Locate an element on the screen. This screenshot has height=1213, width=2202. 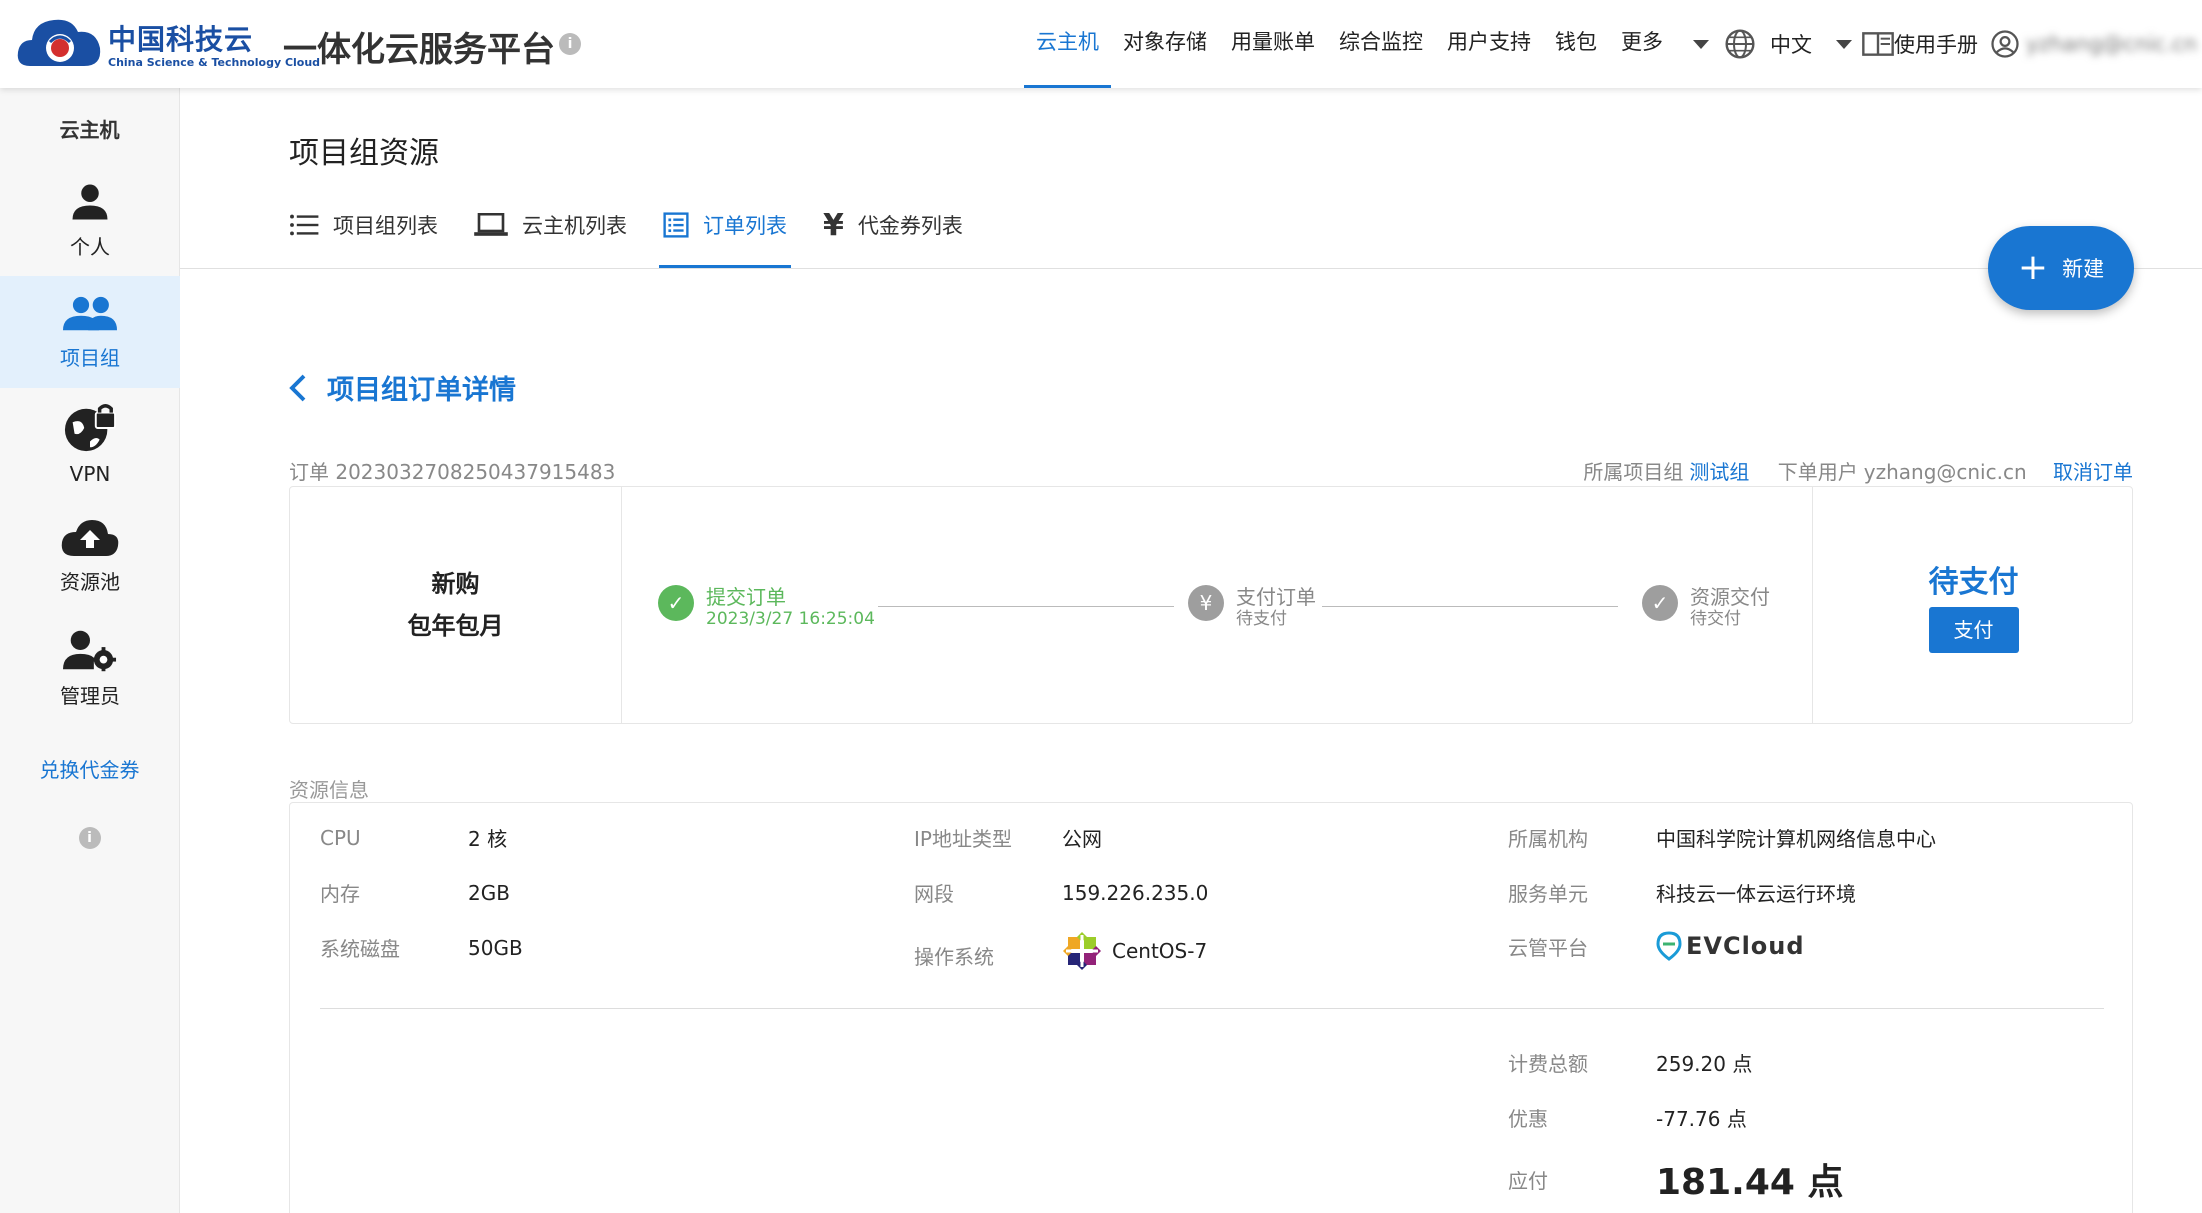
chevron-left-icon is located at coordinates (297, 387).